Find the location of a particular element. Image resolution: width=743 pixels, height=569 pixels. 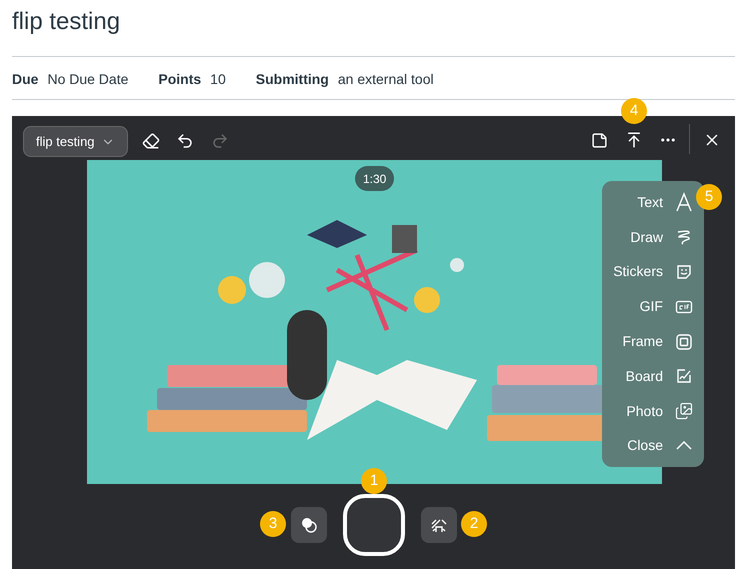

tool-item: Stickers is located at coordinates (653, 272).